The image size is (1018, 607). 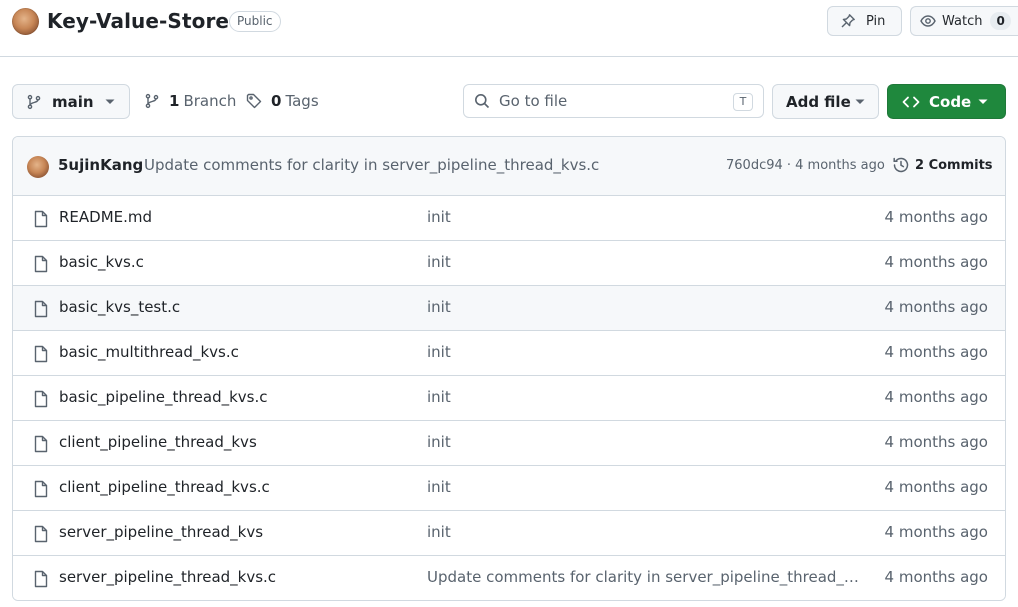 I want to click on branch-selector: main, so click(x=71, y=101).